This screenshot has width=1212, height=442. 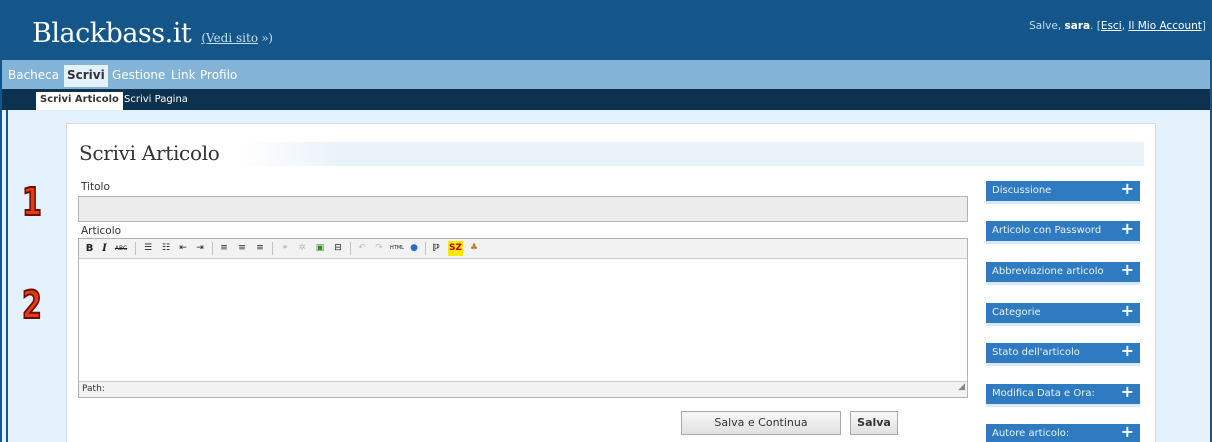 What do you see at coordinates (285, 248) in the screenshot?
I see `link-icon: ⚭` at bounding box center [285, 248].